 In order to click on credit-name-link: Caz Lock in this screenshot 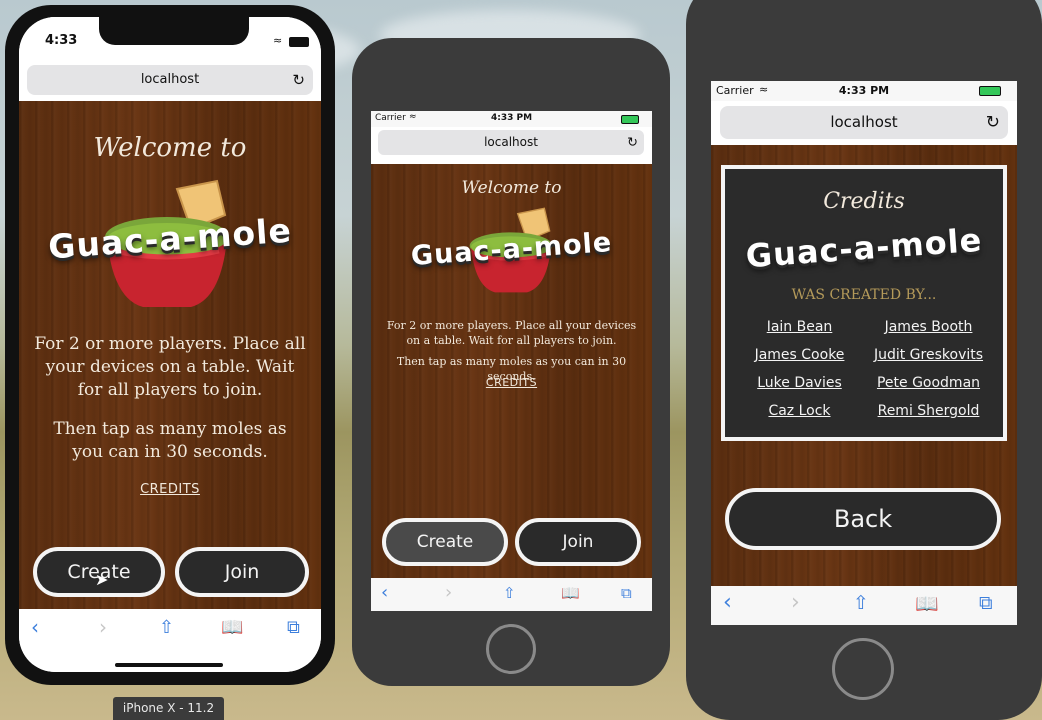, I will do `click(799, 411)`.